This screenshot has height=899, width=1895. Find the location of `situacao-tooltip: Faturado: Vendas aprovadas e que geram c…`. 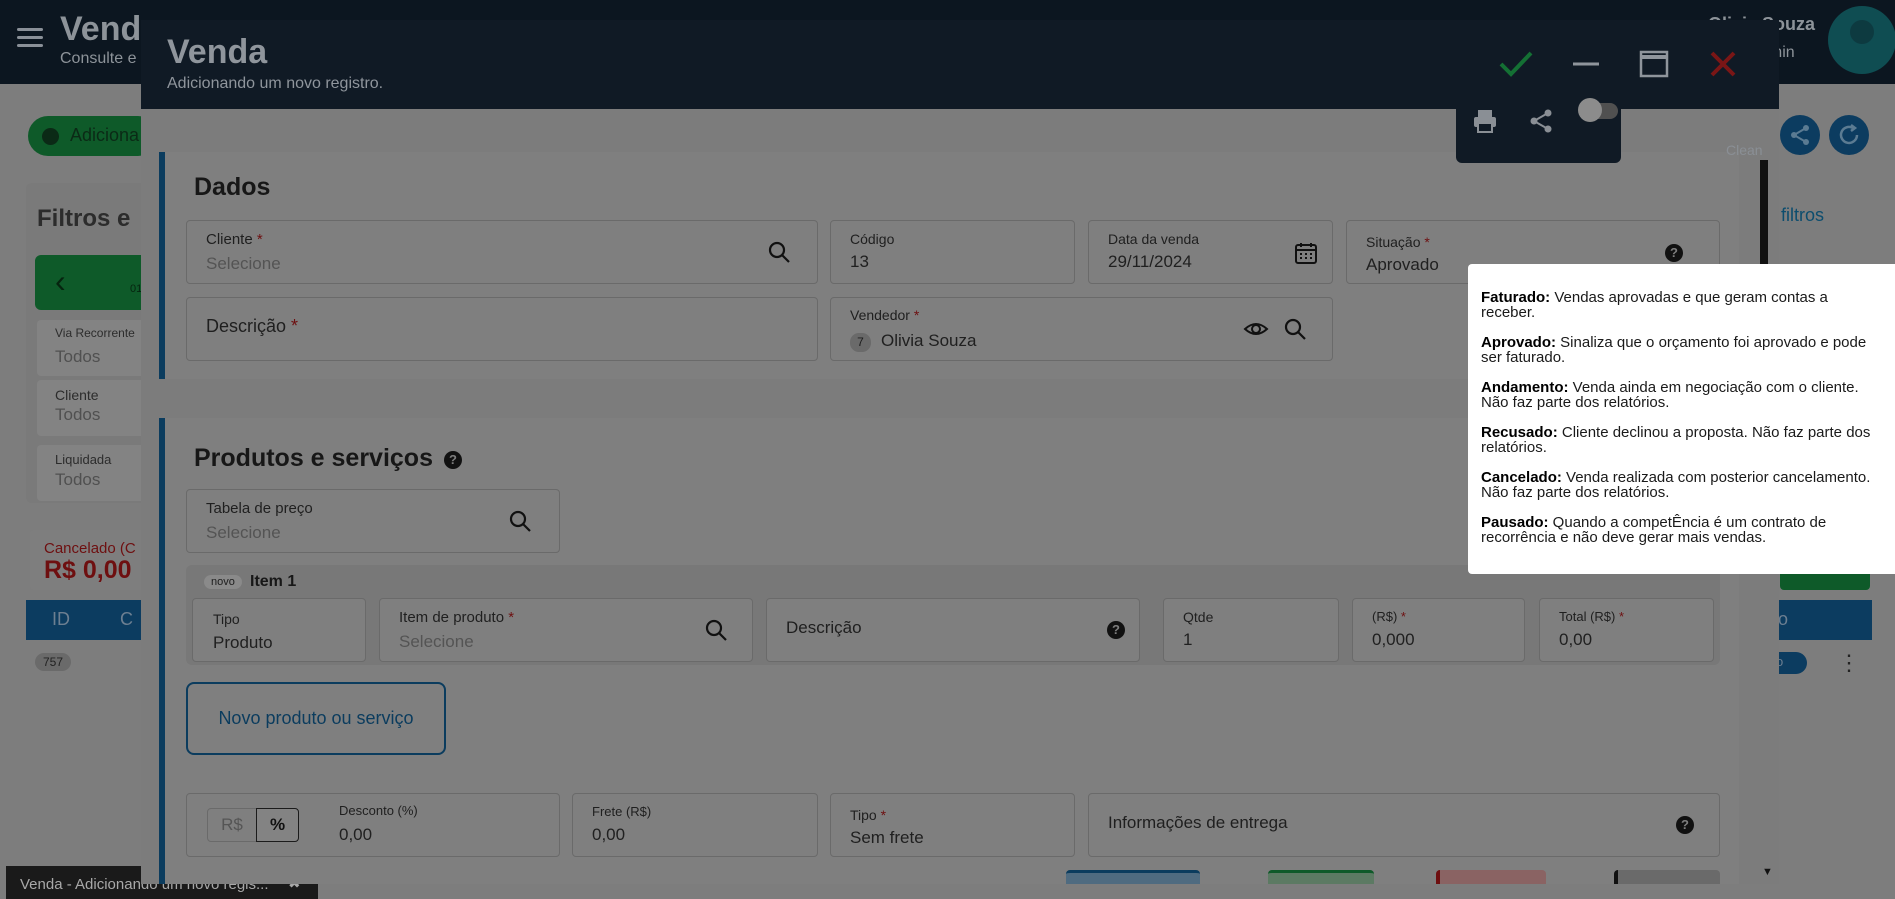

situacao-tooltip: Faturado: Vendas aprovadas e que geram c… is located at coordinates (1681, 419).